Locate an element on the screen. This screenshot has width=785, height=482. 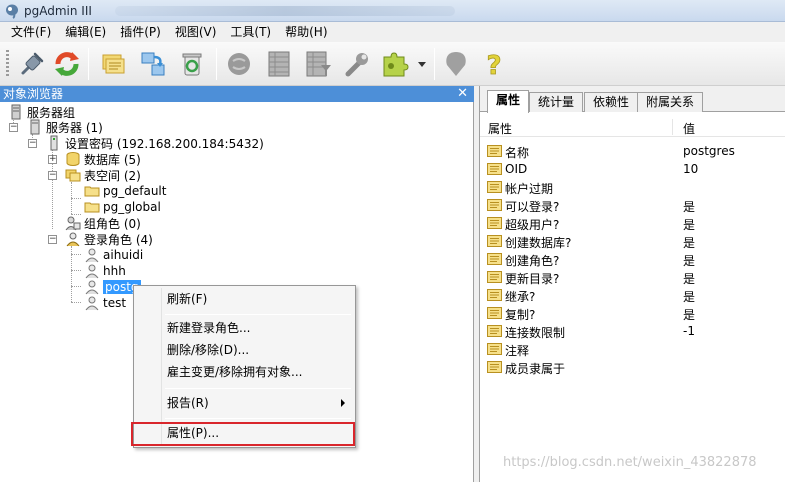
property-row: 名称 postgres is located at coordinates (632, 151).